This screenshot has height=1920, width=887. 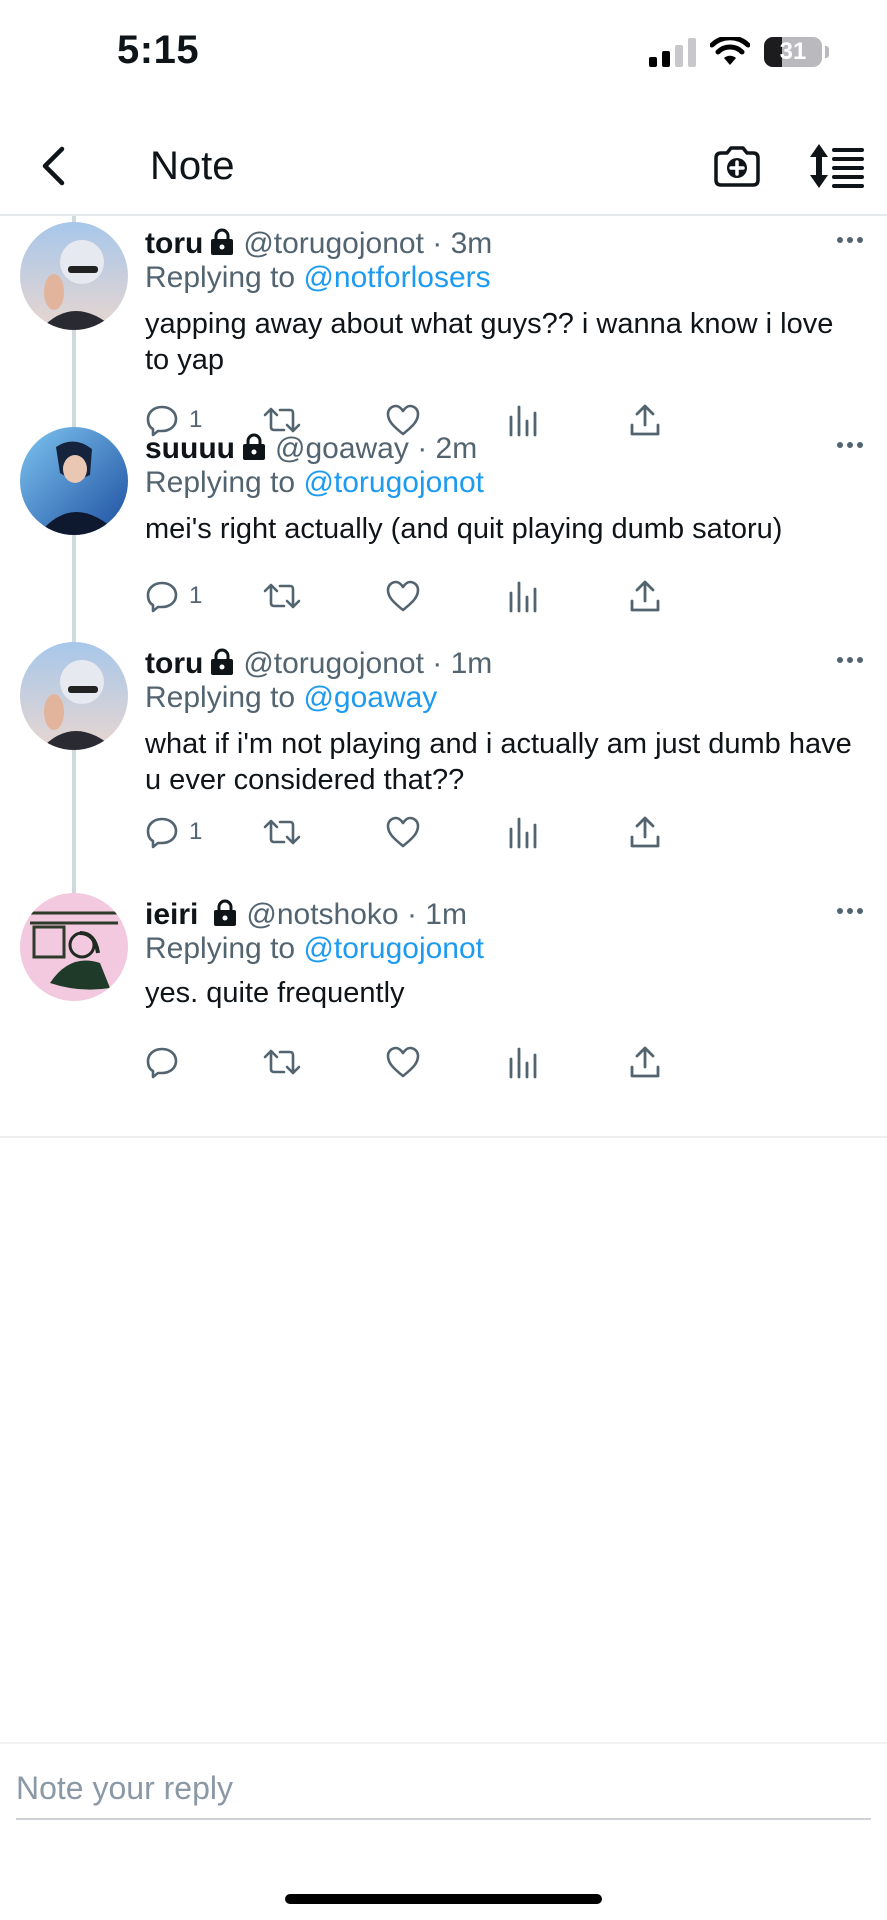 I want to click on action-bar, so click(x=465, y=1062).